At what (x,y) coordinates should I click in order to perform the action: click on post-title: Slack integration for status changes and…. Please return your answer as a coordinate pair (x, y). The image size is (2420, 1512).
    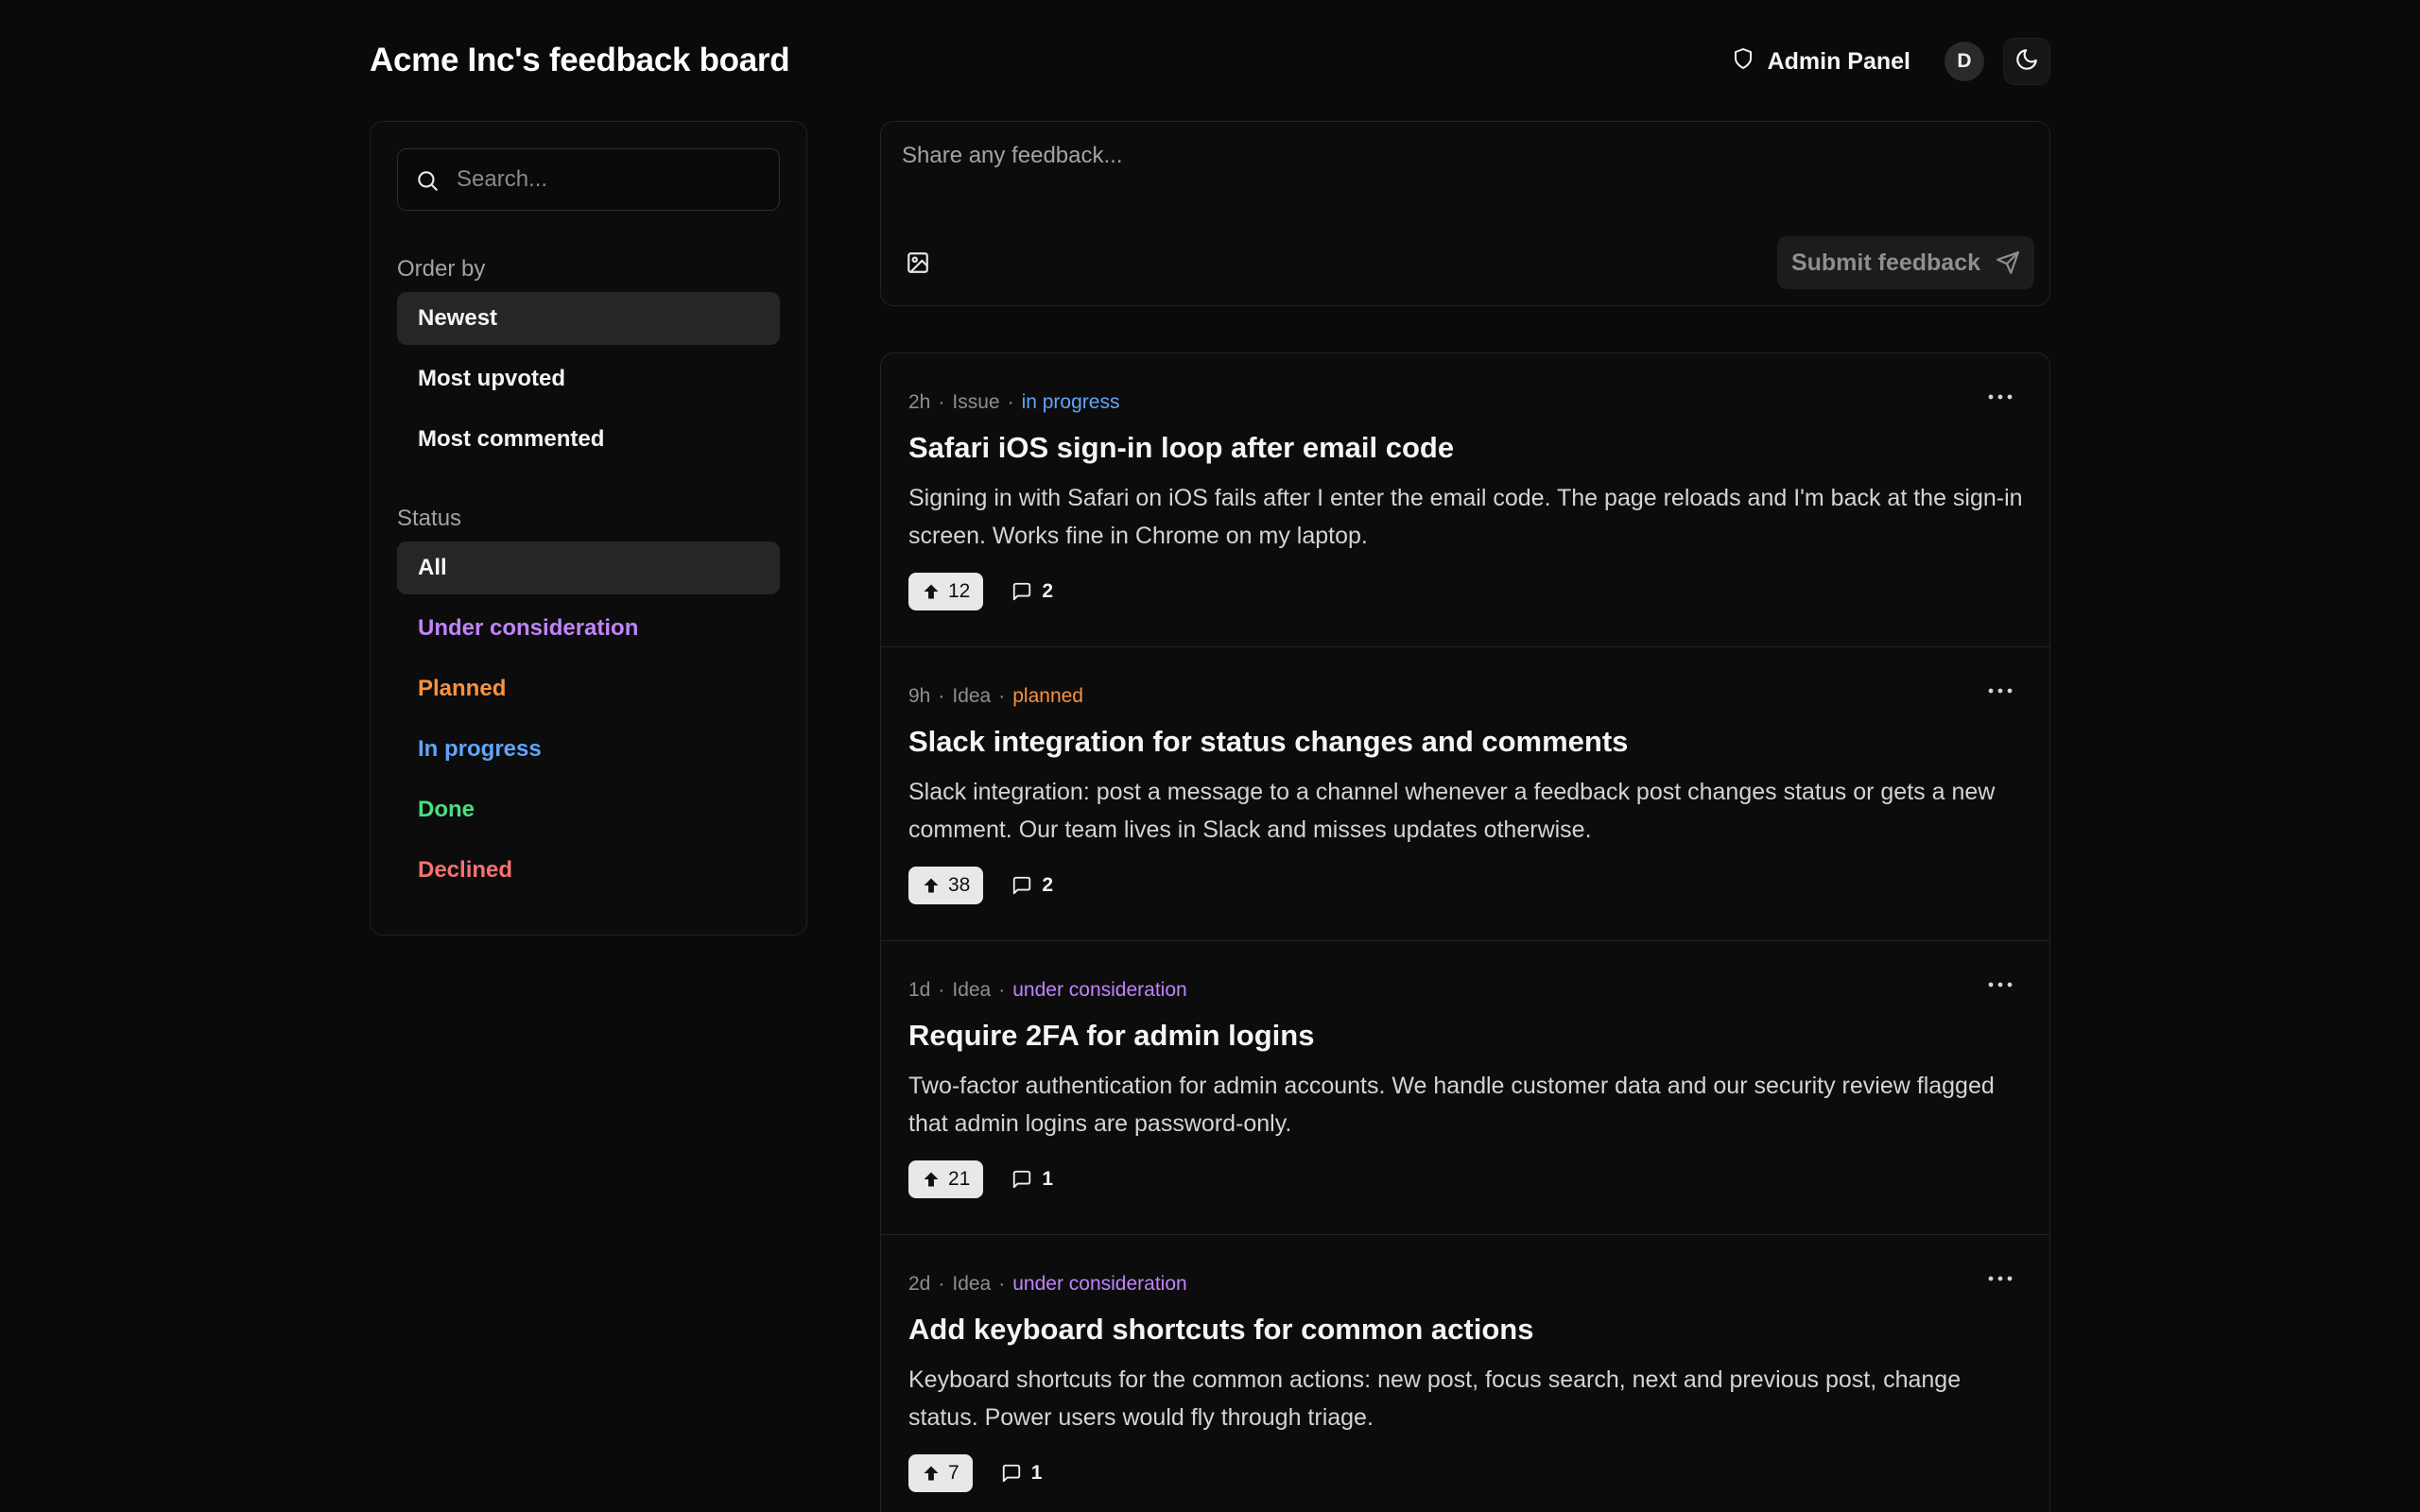
    Looking at the image, I should click on (1466, 742).